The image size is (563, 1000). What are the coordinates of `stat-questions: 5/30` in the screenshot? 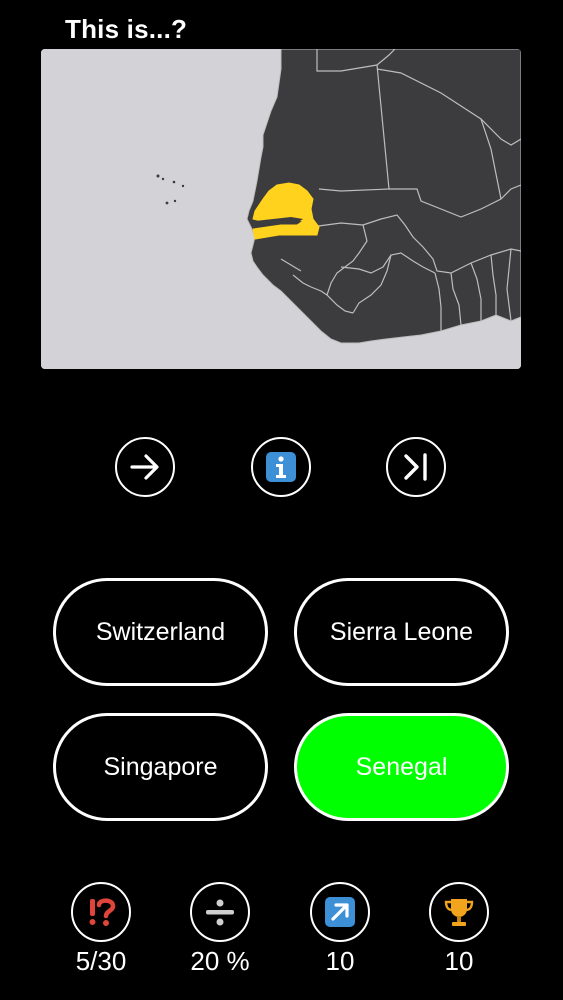 It's located at (101, 929).